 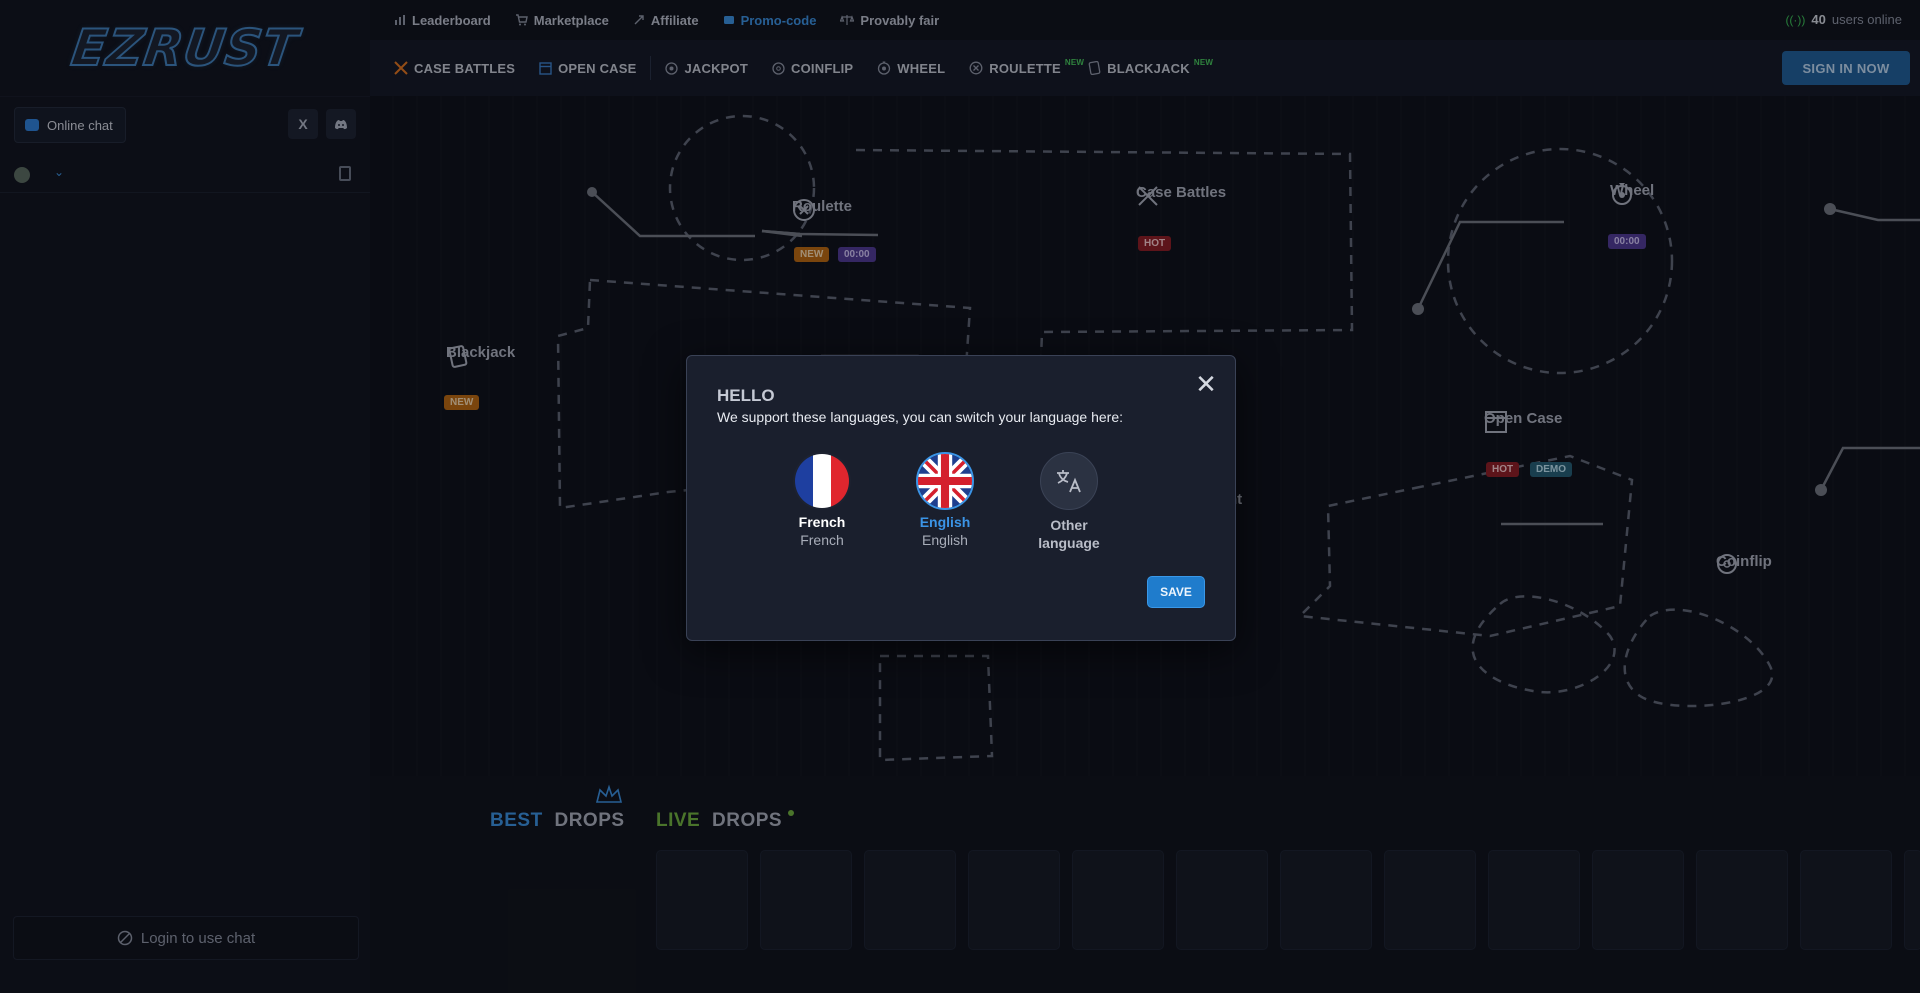 I want to click on translate-icon, so click(x=1069, y=481).